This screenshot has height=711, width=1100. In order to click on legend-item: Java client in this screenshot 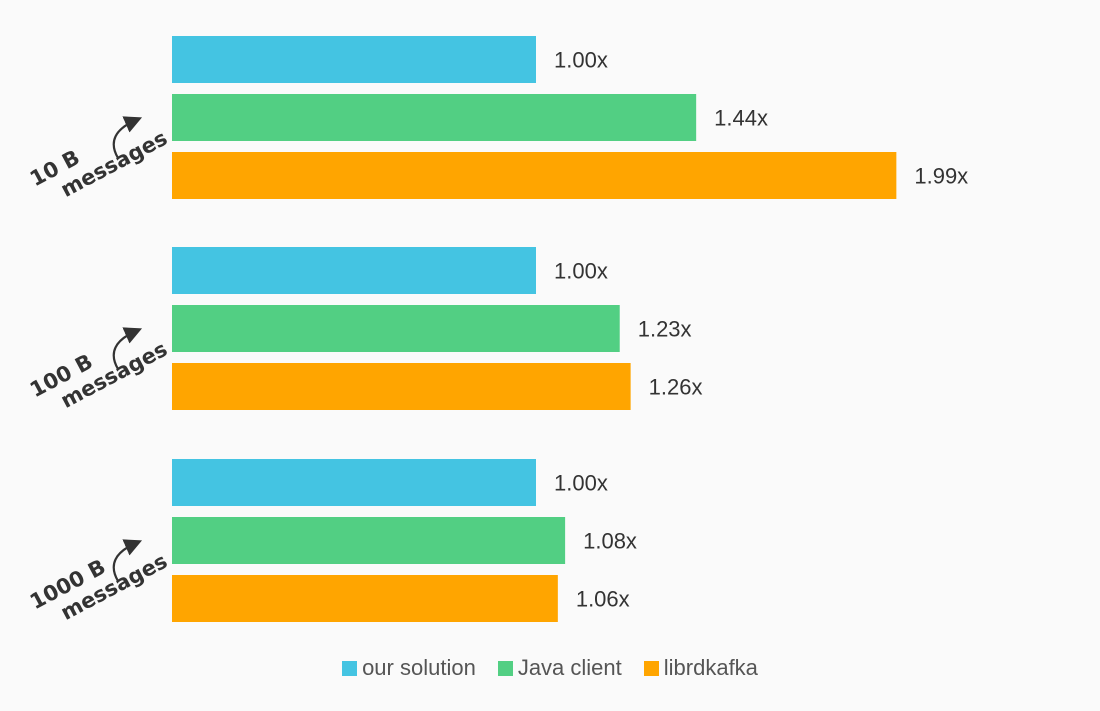, I will do `click(559, 668)`.